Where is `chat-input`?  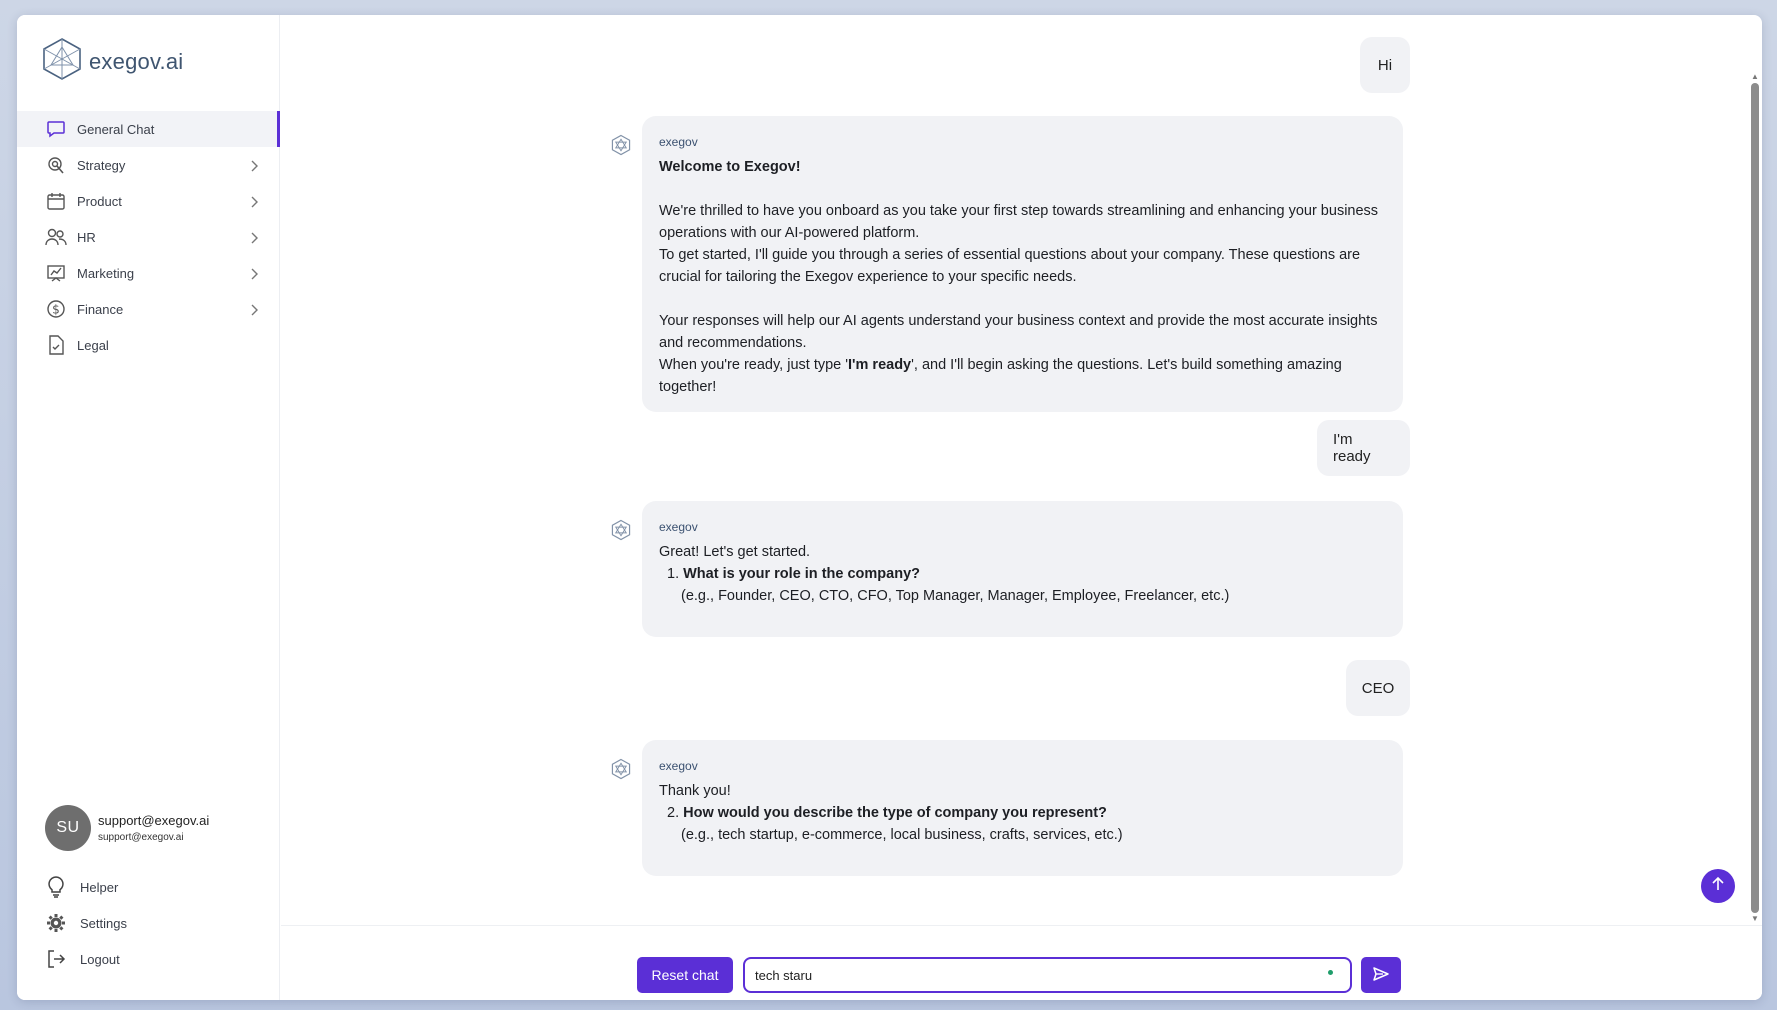 chat-input is located at coordinates (1047, 975).